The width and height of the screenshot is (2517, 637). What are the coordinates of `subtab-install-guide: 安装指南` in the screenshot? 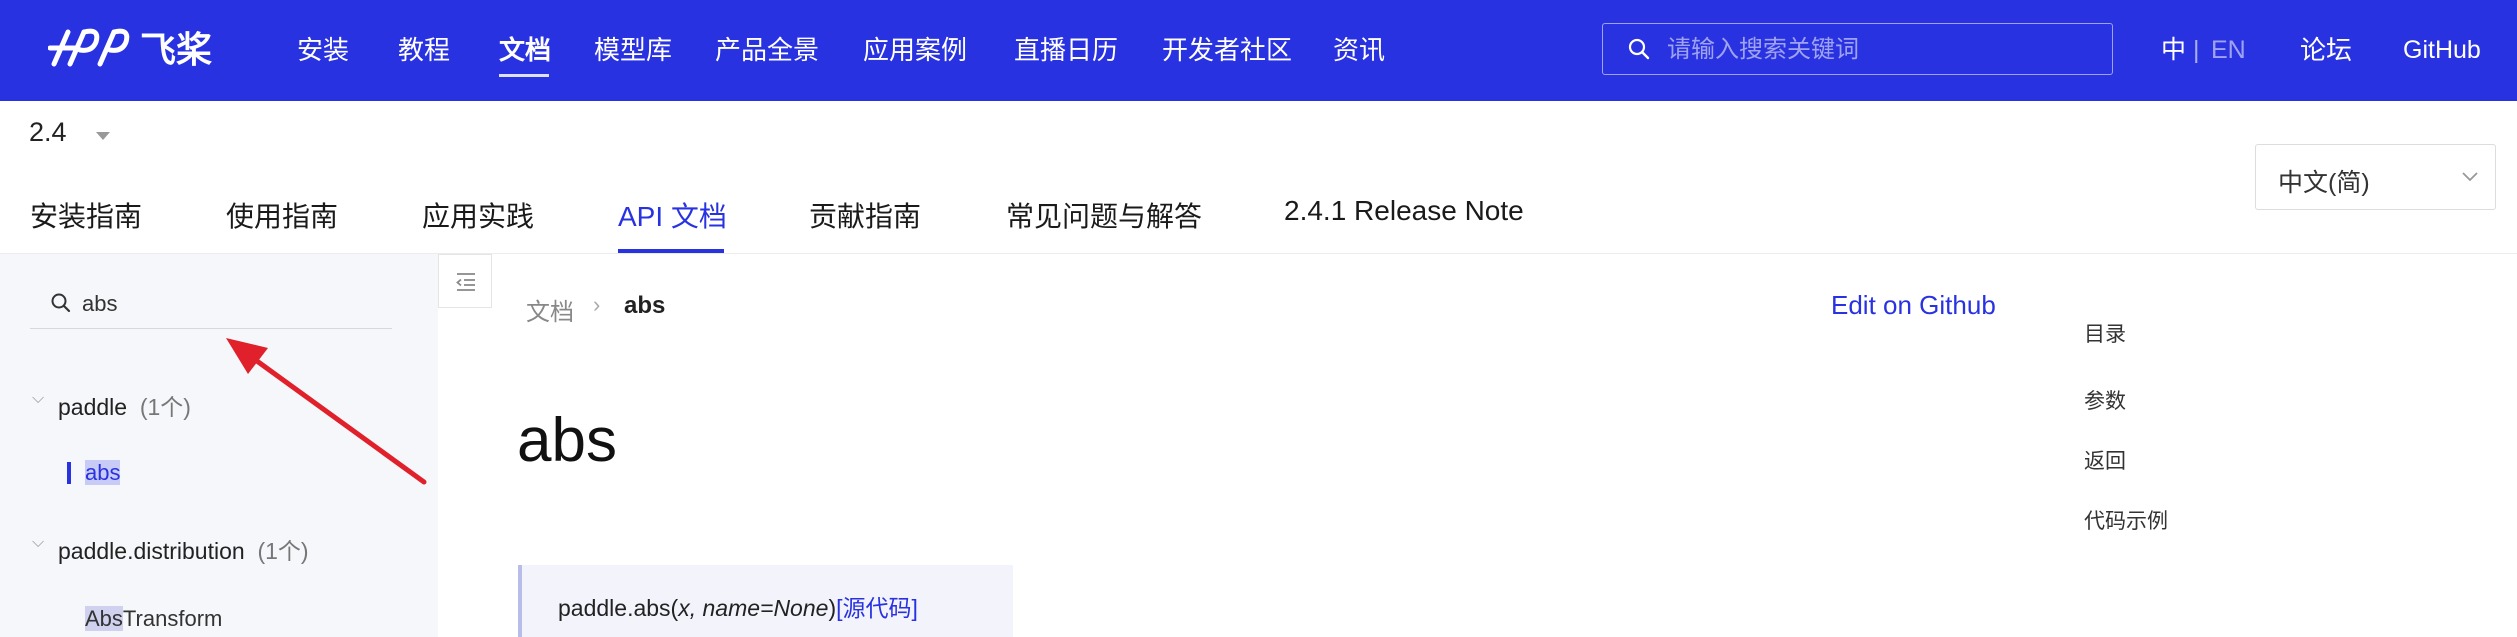 It's located at (86, 215).